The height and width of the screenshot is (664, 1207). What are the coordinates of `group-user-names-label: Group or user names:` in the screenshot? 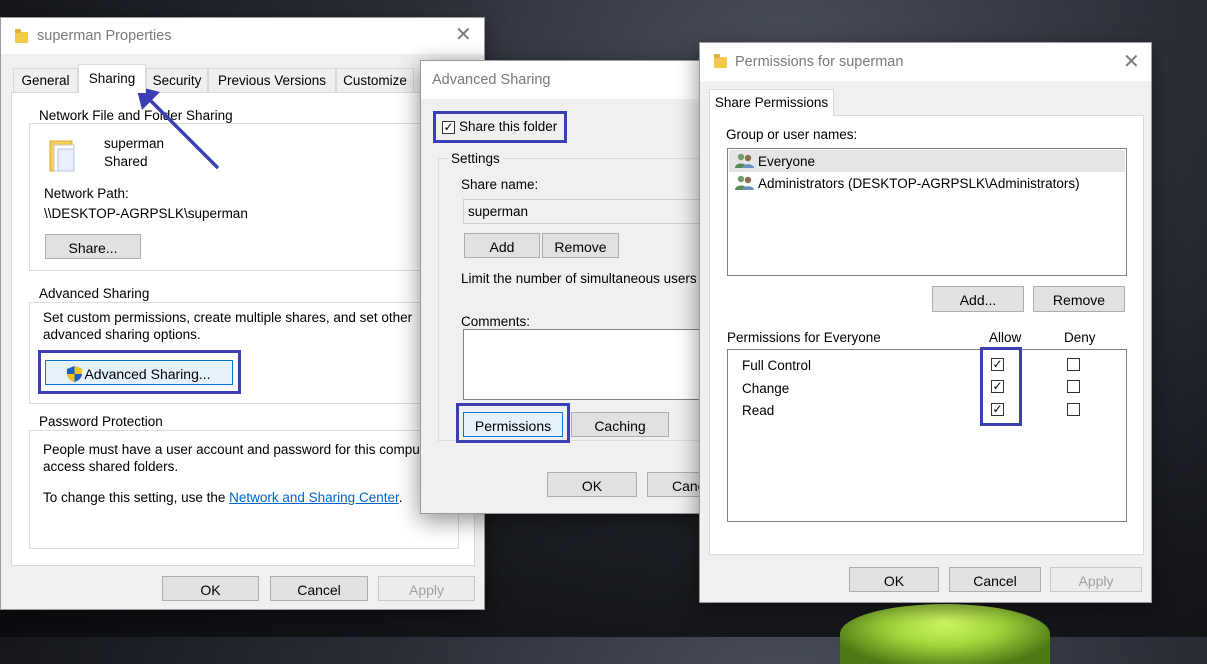 It's located at (792, 134).